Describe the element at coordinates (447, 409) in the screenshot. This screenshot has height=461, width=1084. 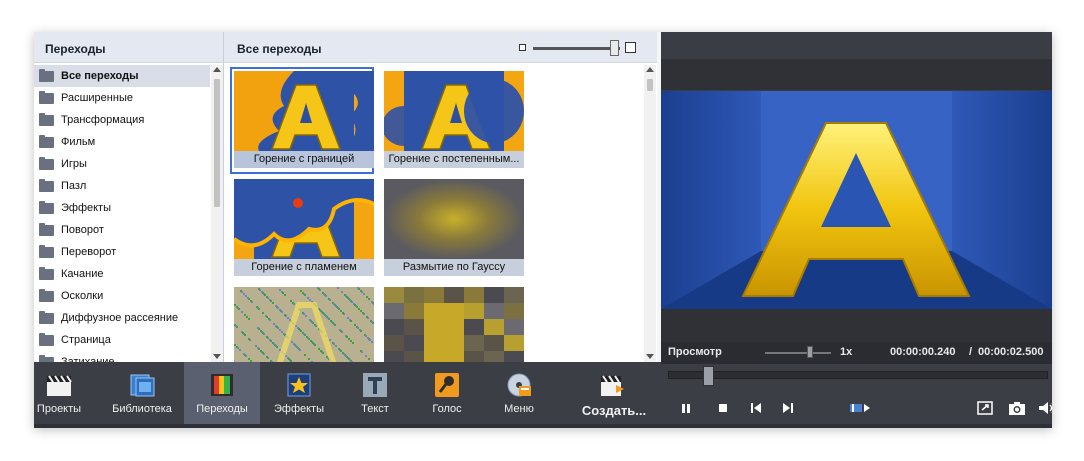
I see `voice-label: Голос` at that location.